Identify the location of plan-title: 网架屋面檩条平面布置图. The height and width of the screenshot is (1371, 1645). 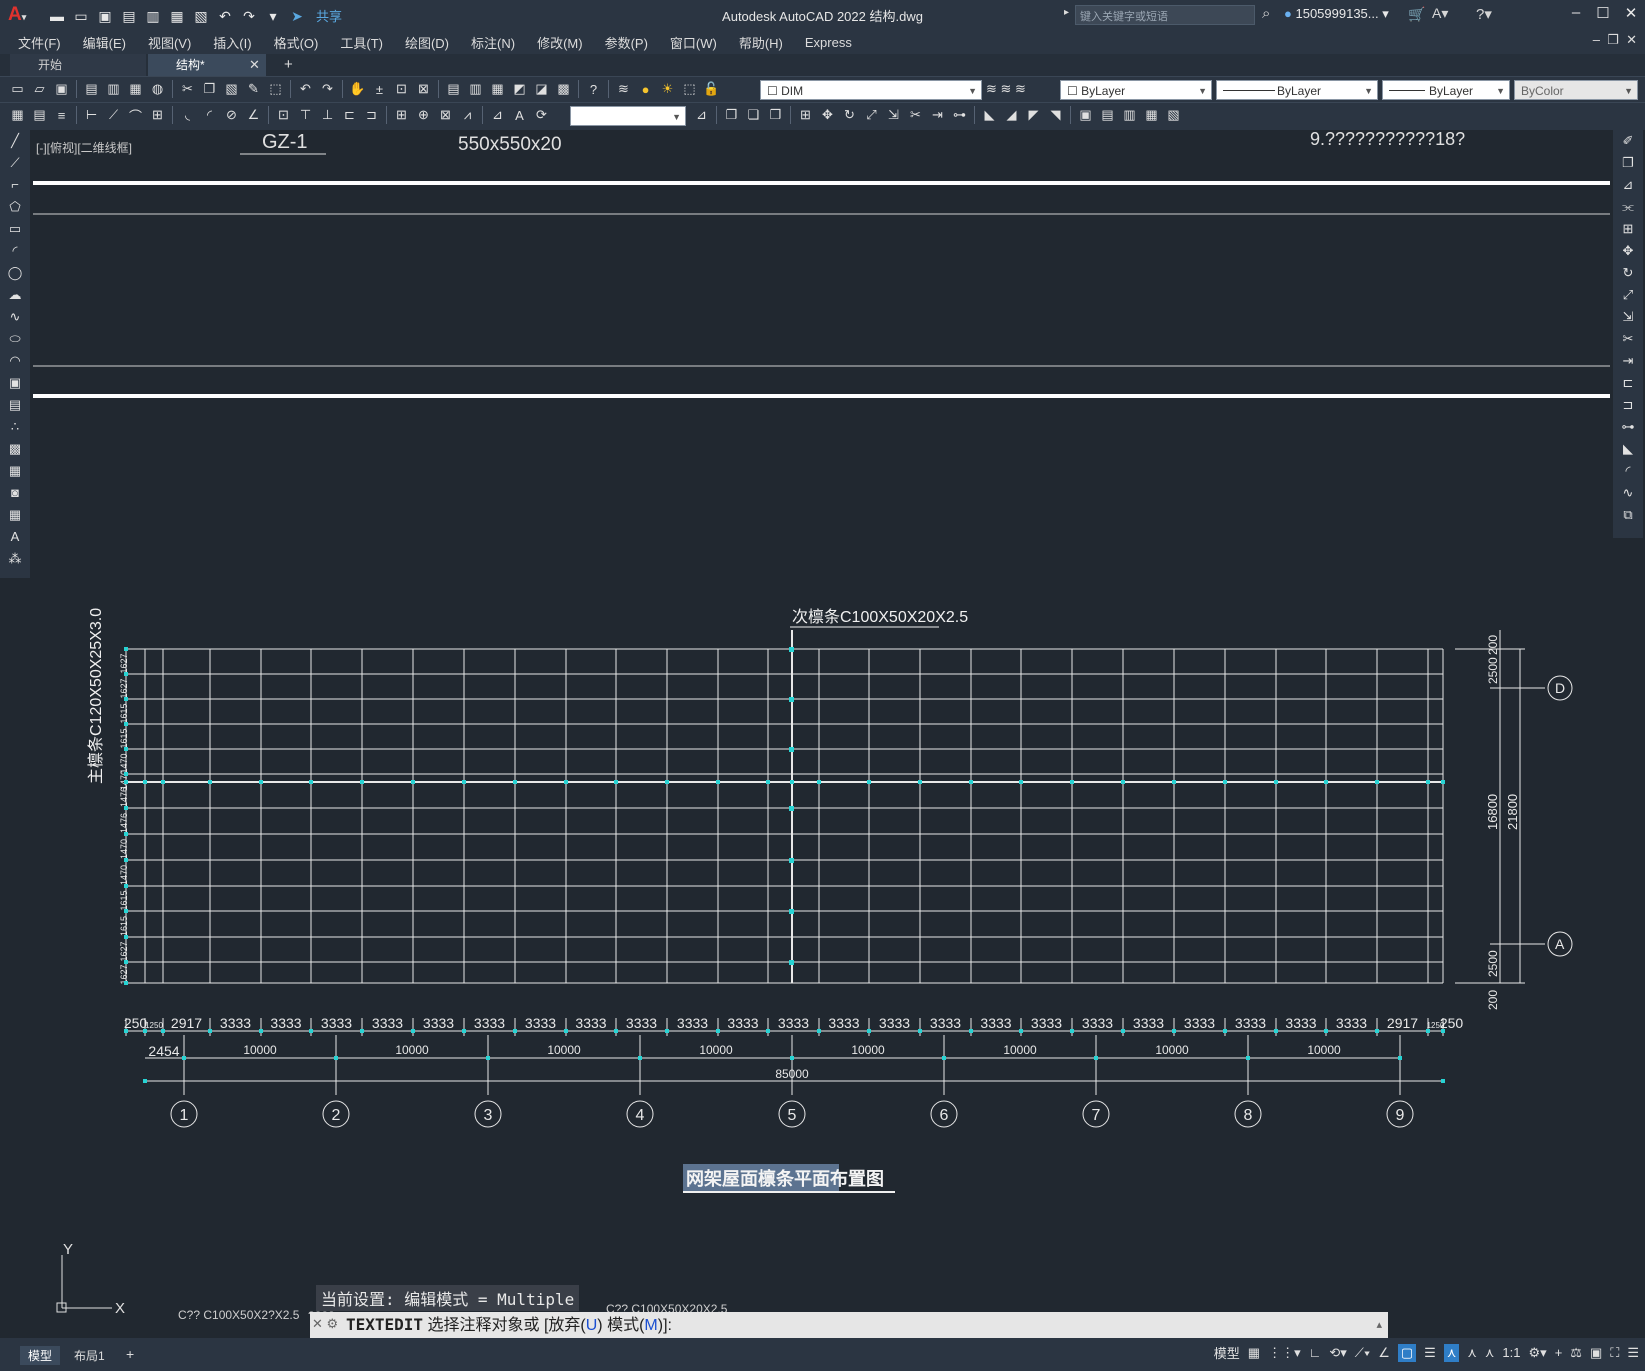
(785, 1178).